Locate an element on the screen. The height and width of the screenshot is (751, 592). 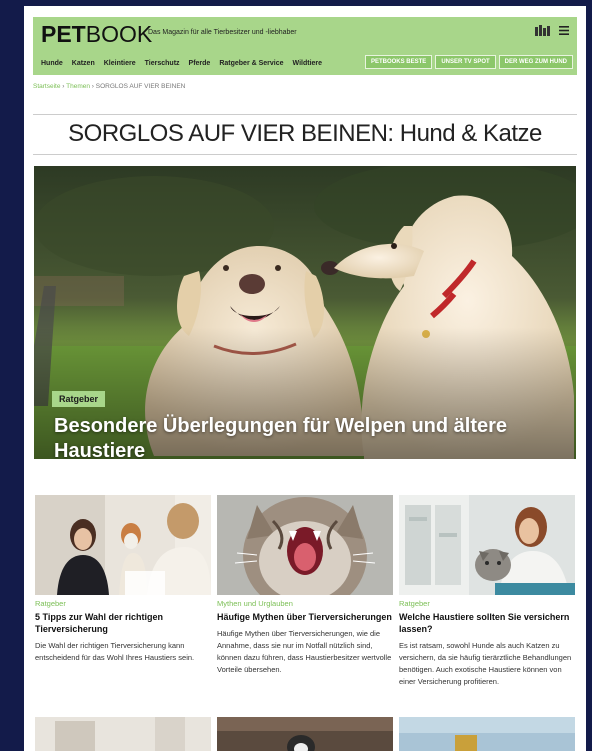
nav-item-pferde: Pferde is located at coordinates (200, 63).